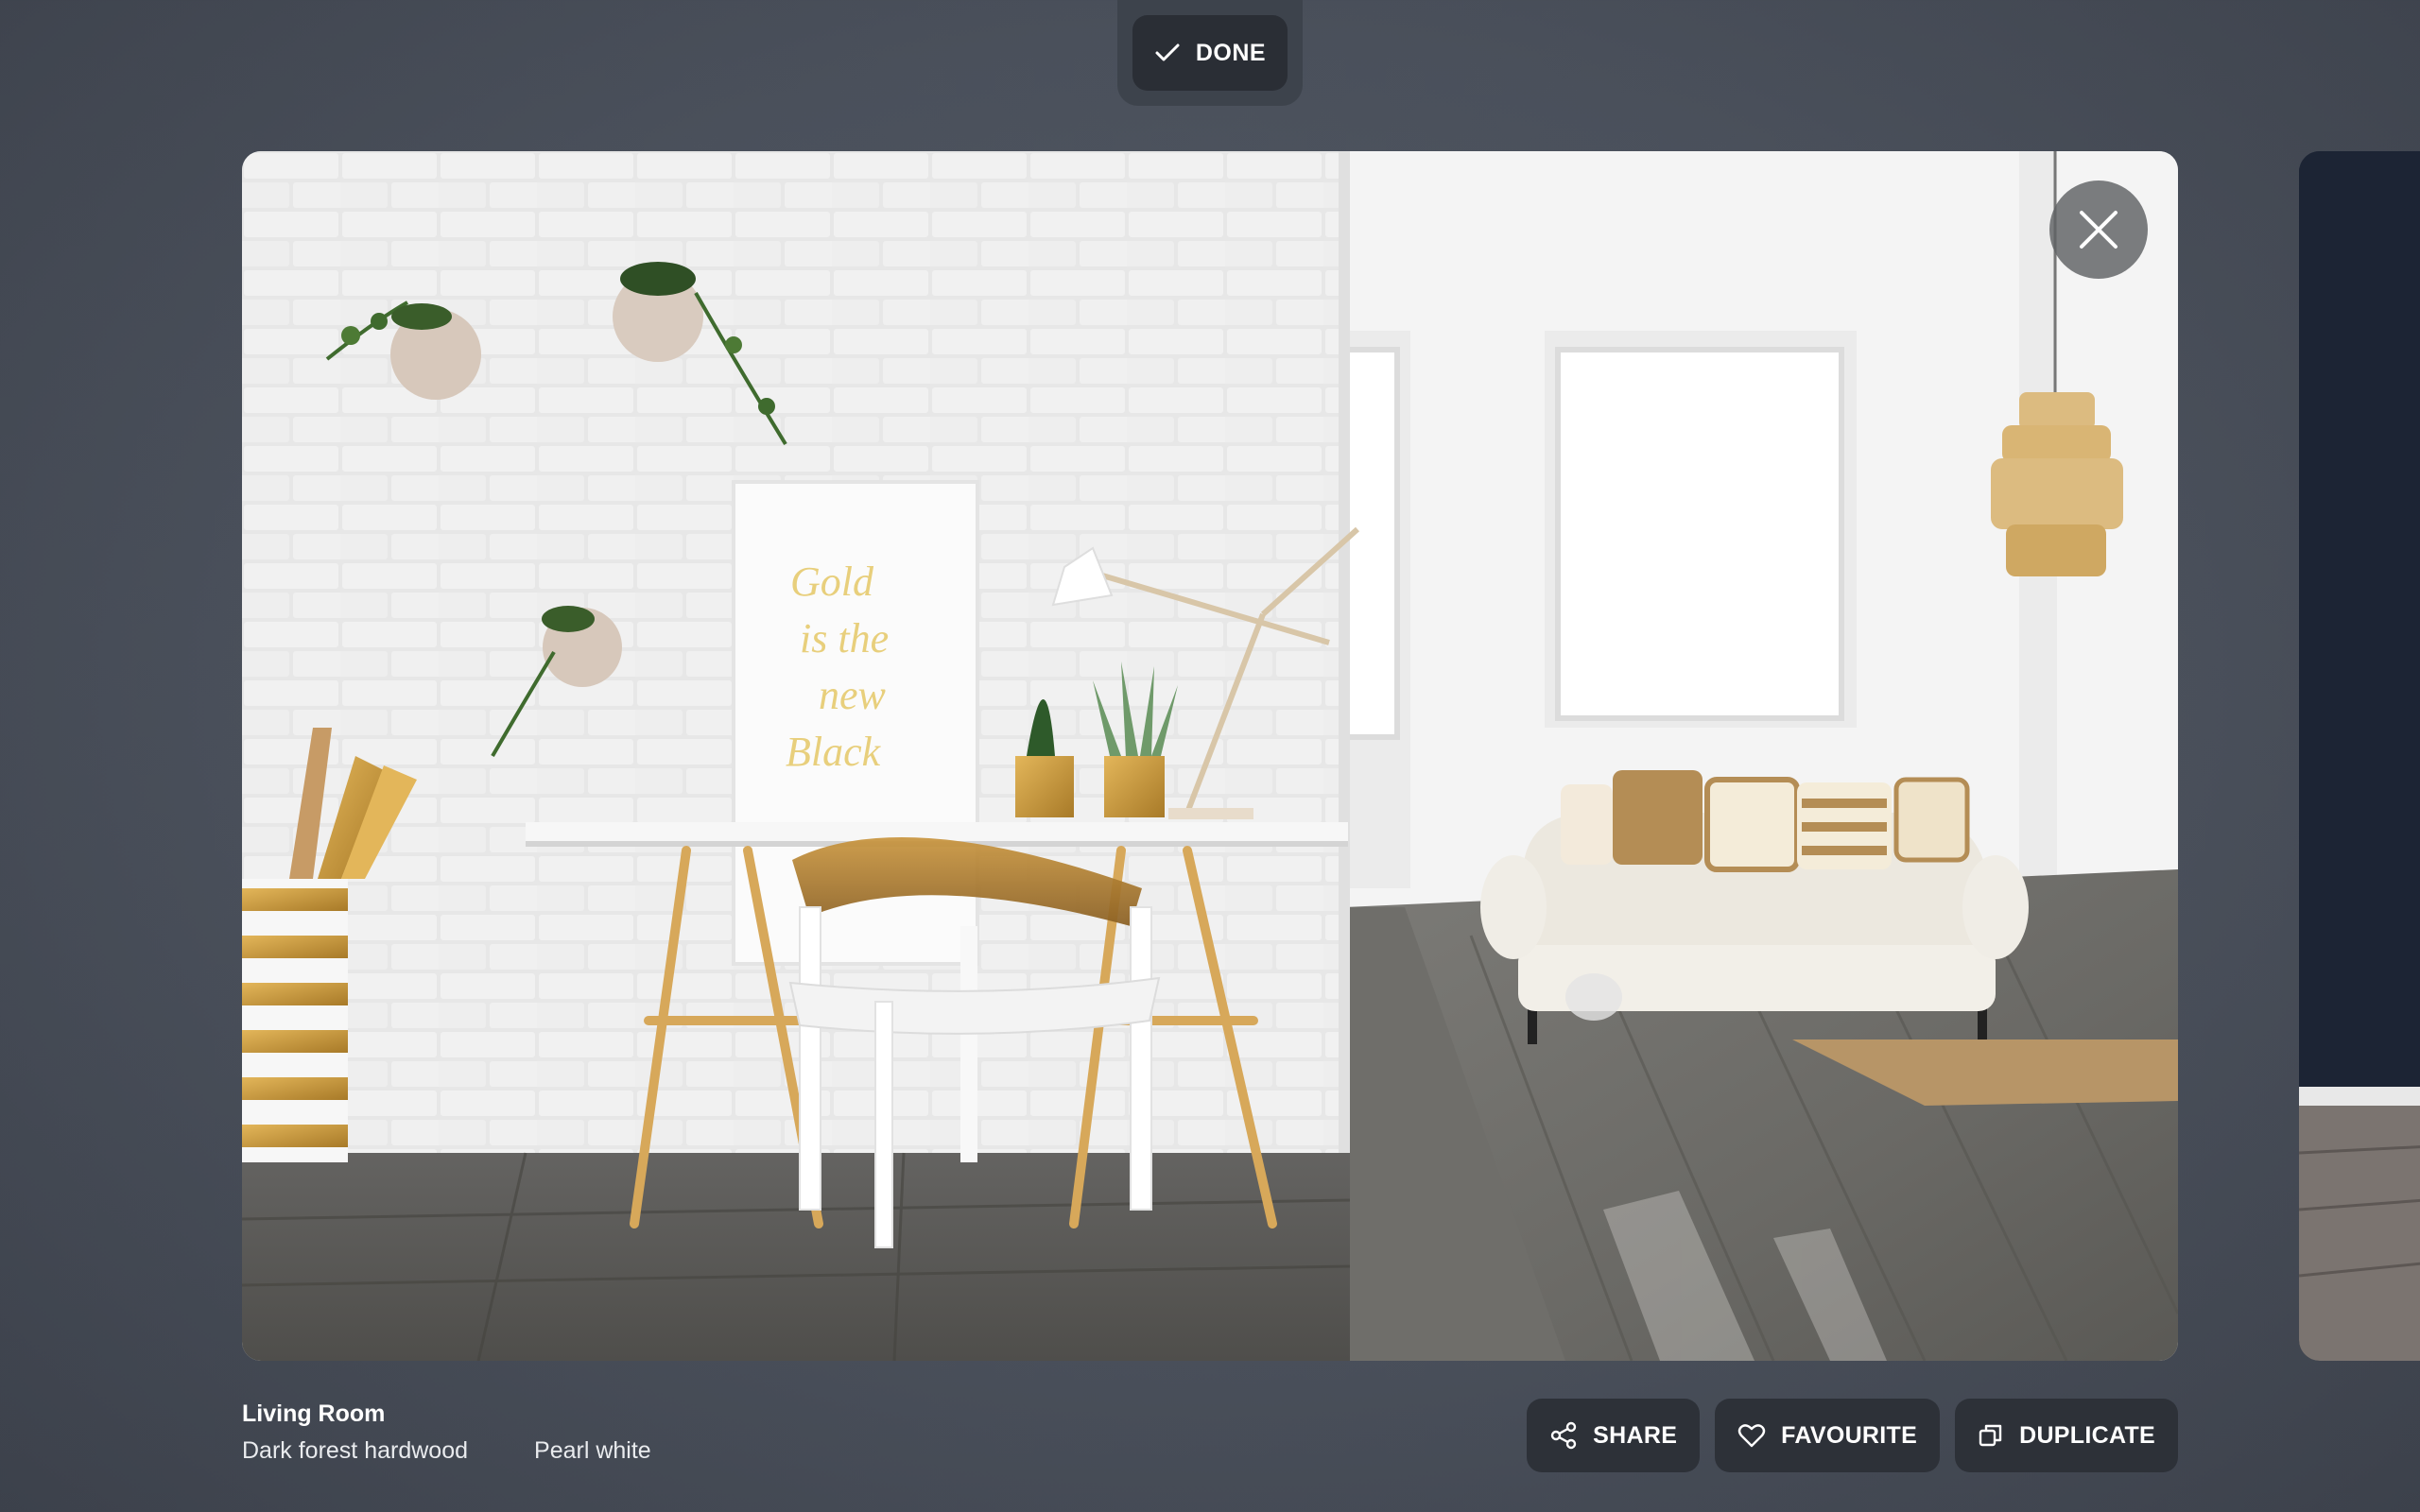 This screenshot has width=2420, height=1512. Describe the element at coordinates (1991, 1435) in the screenshot. I see `duplicate-icon` at that location.